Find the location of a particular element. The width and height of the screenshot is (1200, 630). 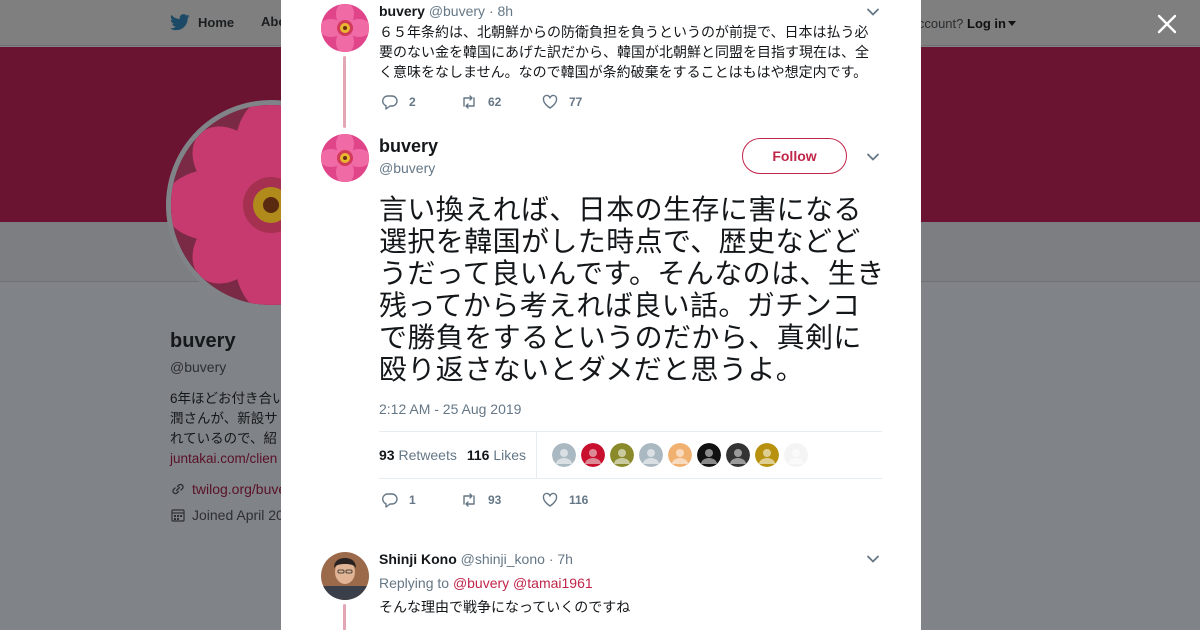

login-link: Log in is located at coordinates (986, 23).